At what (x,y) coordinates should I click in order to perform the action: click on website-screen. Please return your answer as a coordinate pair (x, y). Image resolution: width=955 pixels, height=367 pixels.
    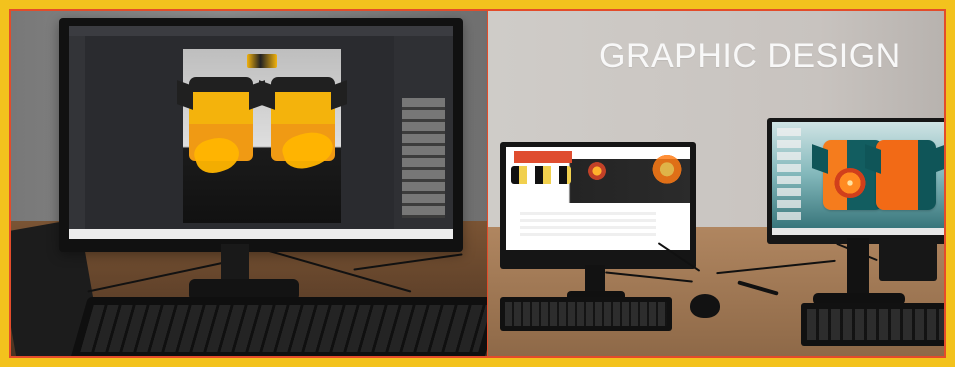
    Looking at the image, I should click on (598, 198).